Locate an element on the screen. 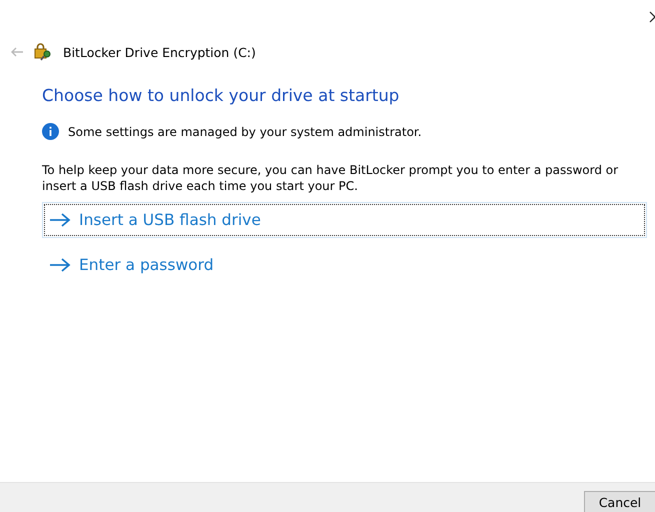 Image resolution: width=655 pixels, height=512 pixels. window-title: BitLocker Drive Encryption (C:) is located at coordinates (159, 52).